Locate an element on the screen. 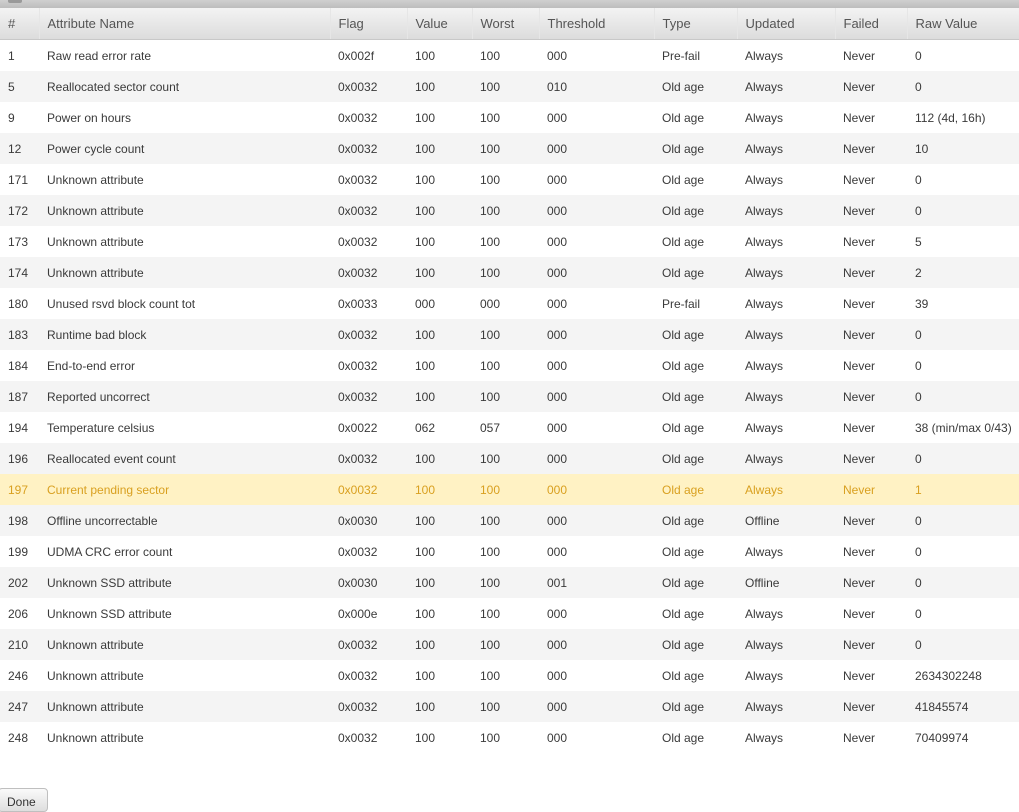 This screenshot has height=812, width=1019. column-header-updated: Updated is located at coordinates (786, 24).